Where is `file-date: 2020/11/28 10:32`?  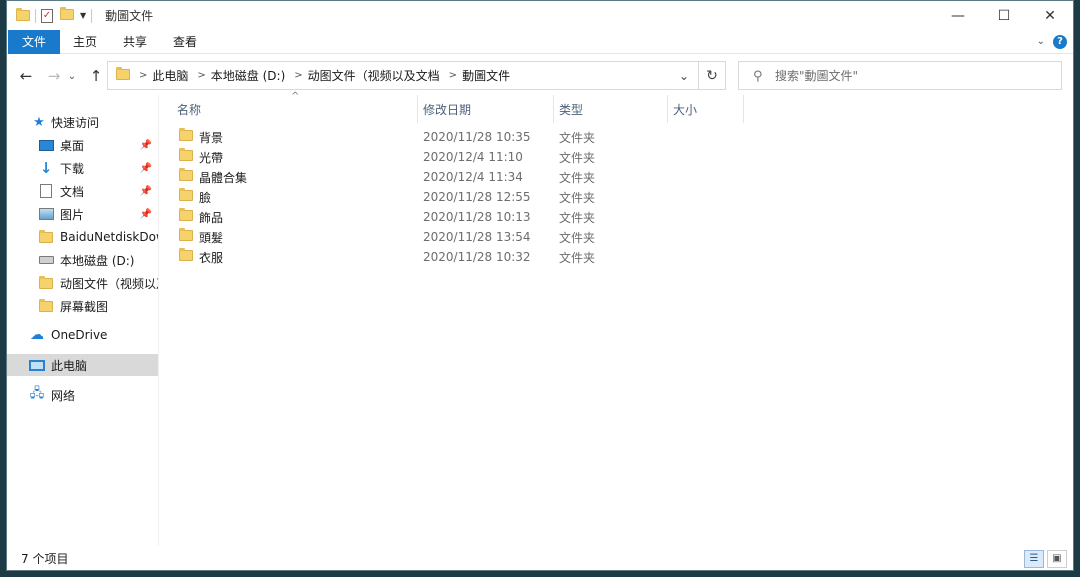 file-date: 2020/11/28 10:32 is located at coordinates (477, 257).